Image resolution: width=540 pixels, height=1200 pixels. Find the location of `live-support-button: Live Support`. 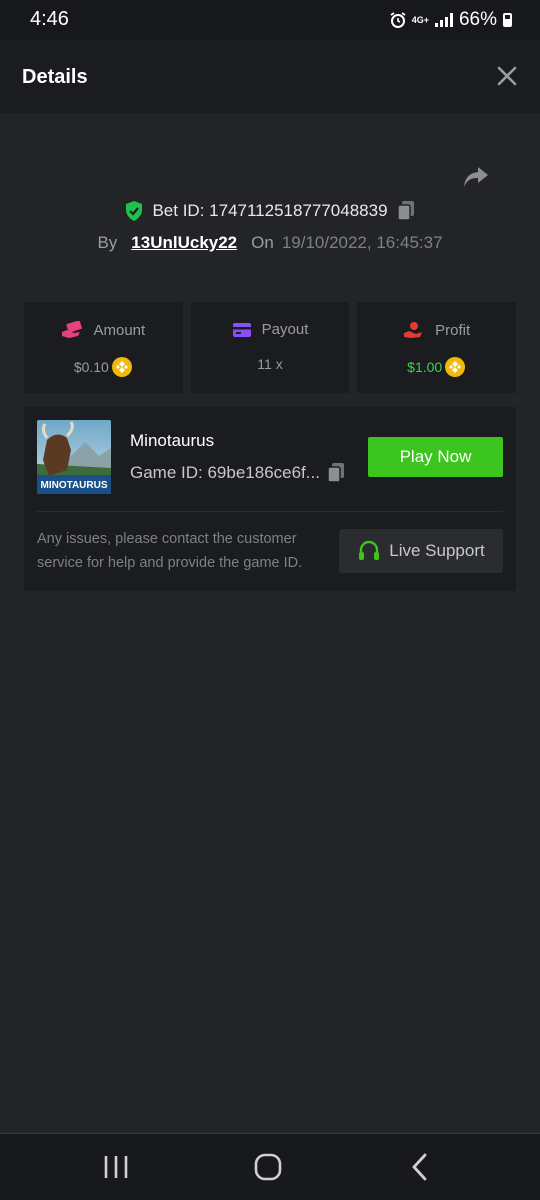

live-support-button: Live Support is located at coordinates (421, 551).